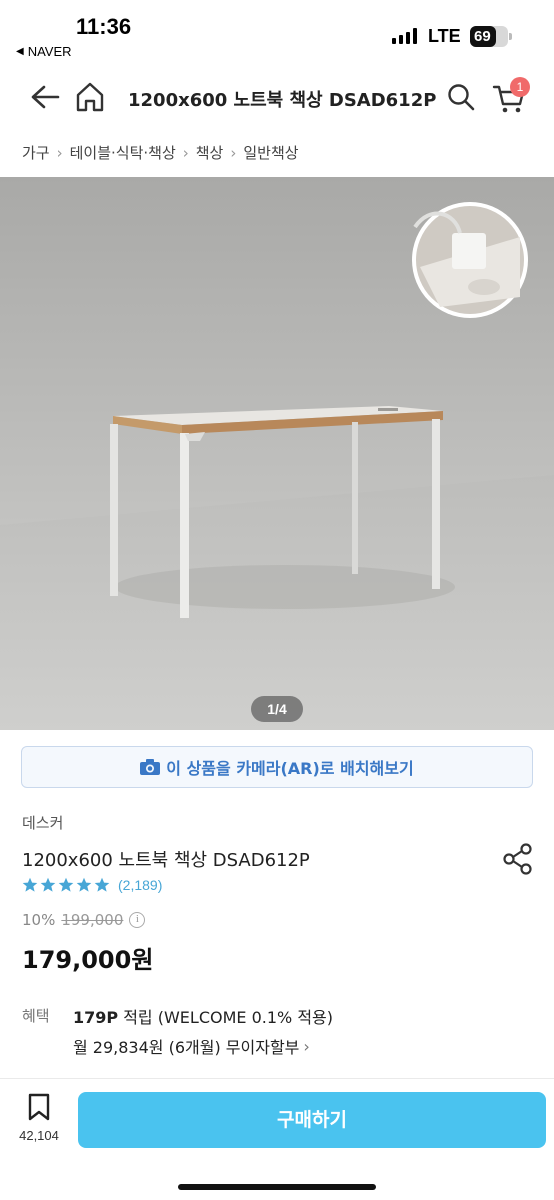 The height and width of the screenshot is (1200, 554). I want to click on rating-stars: (2,189), so click(92, 885).